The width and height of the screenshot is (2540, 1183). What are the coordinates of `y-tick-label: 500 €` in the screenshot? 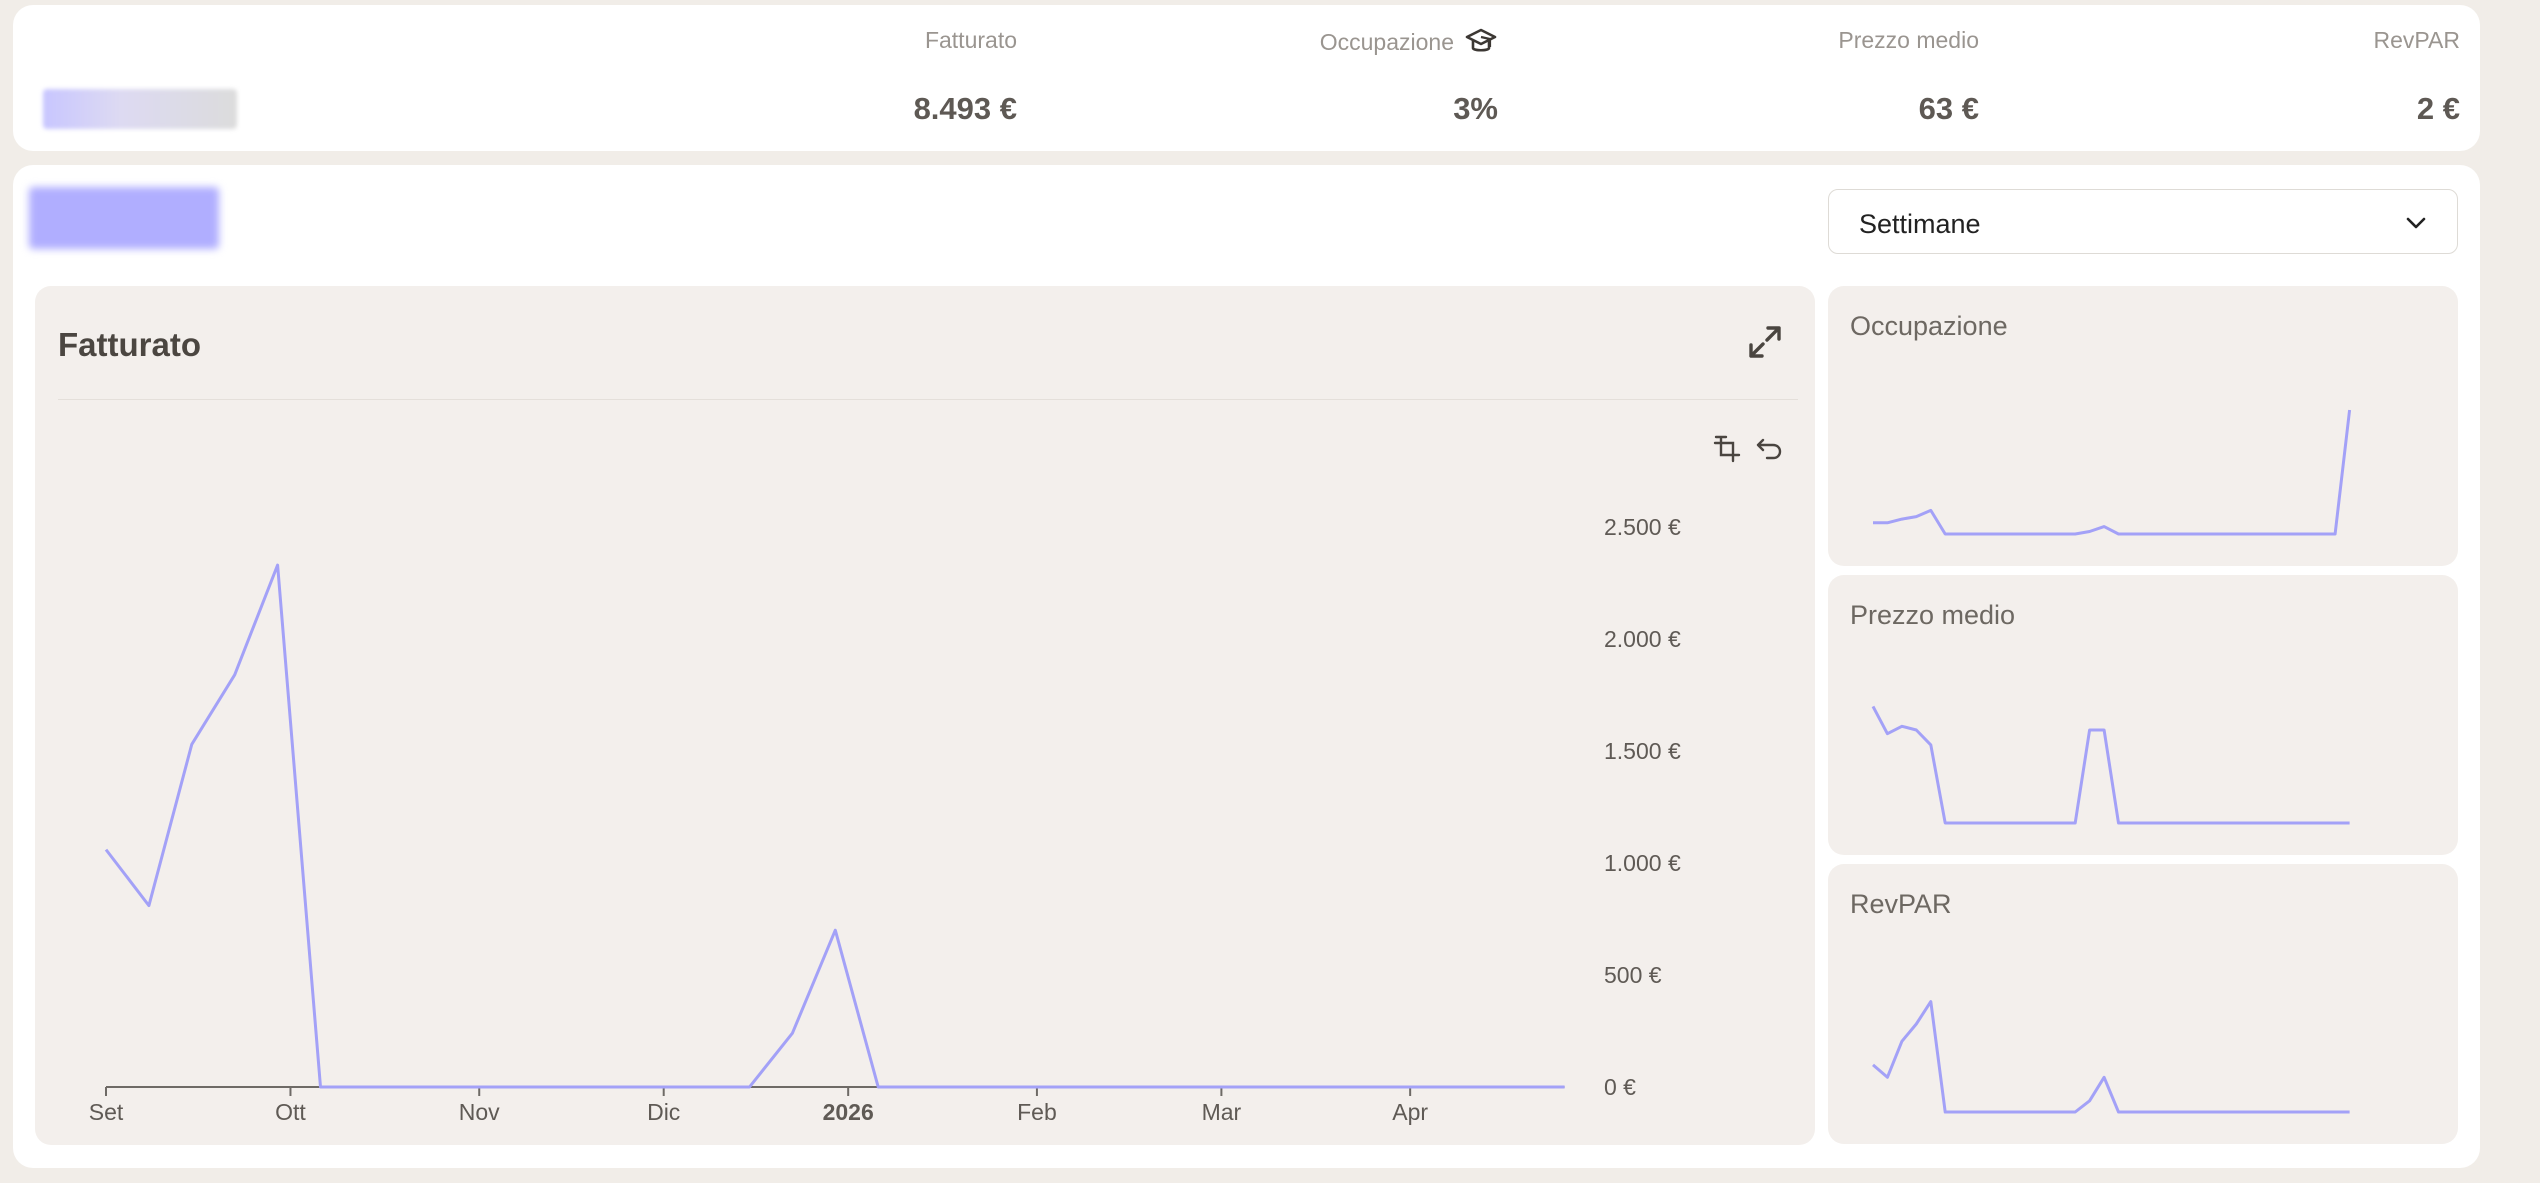 It's located at (1633, 975).